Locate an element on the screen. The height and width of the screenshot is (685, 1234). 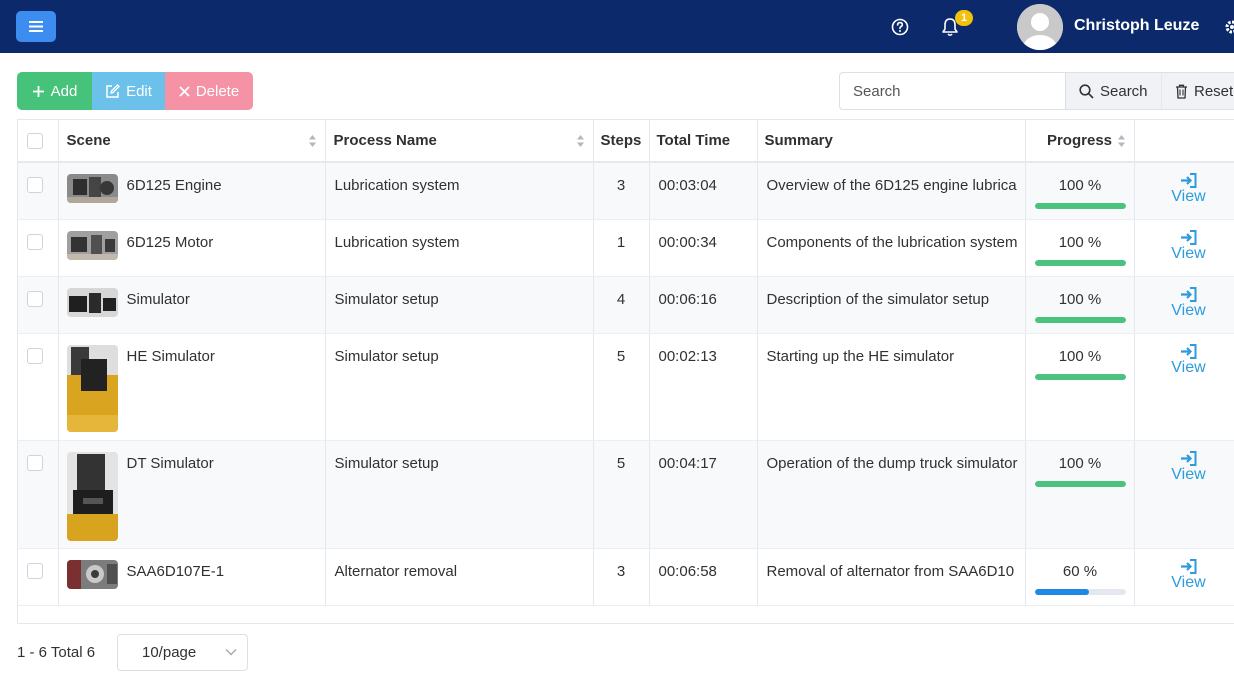
menu-icon is located at coordinates (36, 26).